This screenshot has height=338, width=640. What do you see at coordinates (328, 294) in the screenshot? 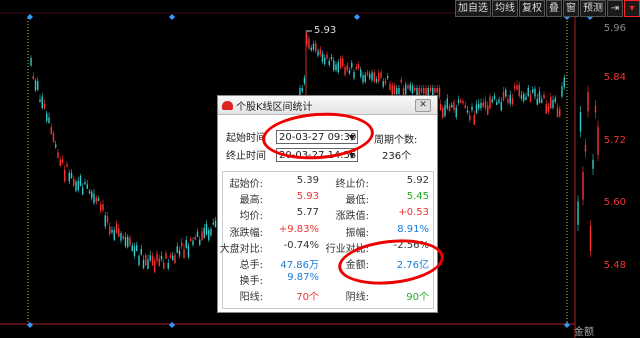
I see `stats-row: 阳线: 70个 阴线: 90个` at bounding box center [328, 294].